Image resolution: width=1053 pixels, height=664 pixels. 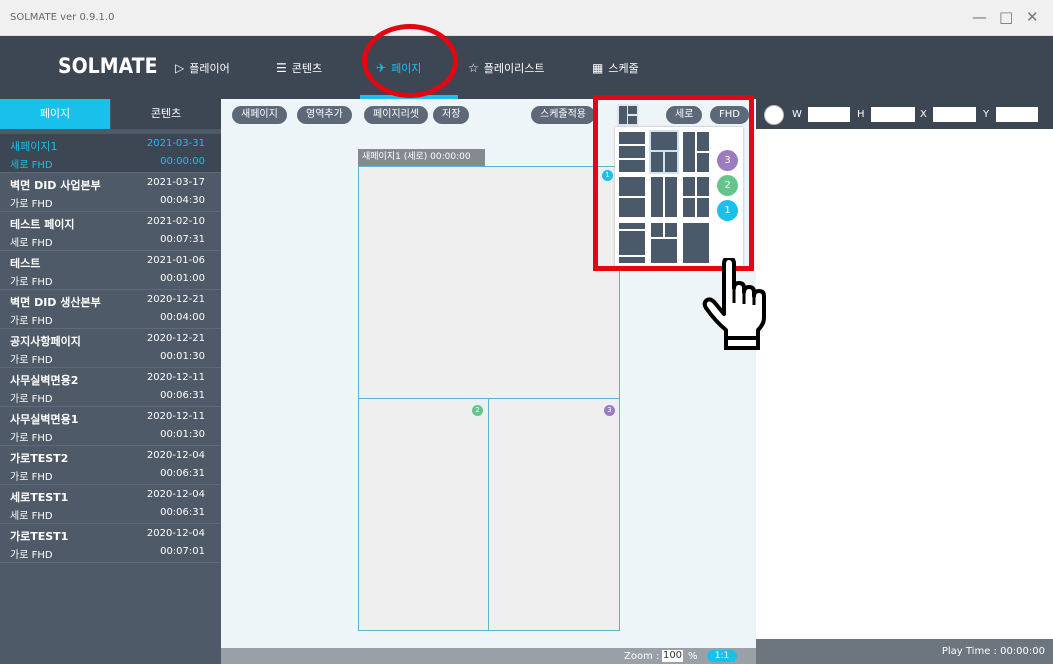 I want to click on list-item: 새페이지1 2021-03-31 세로 FHD 00:00:00, so click(x=110, y=153).